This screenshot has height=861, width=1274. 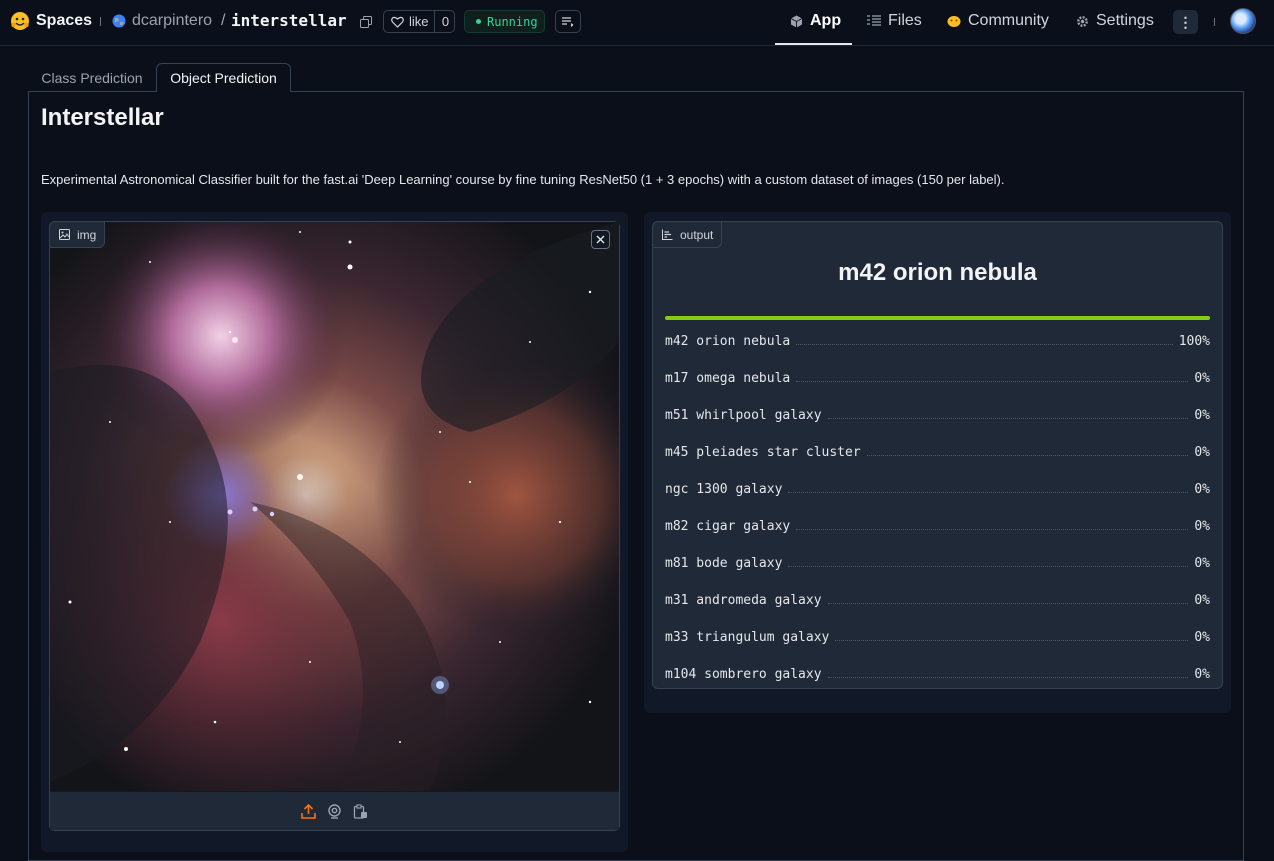 What do you see at coordinates (937, 526) in the screenshot?
I see `confidence-row: m82 cigar galaxy 0%` at bounding box center [937, 526].